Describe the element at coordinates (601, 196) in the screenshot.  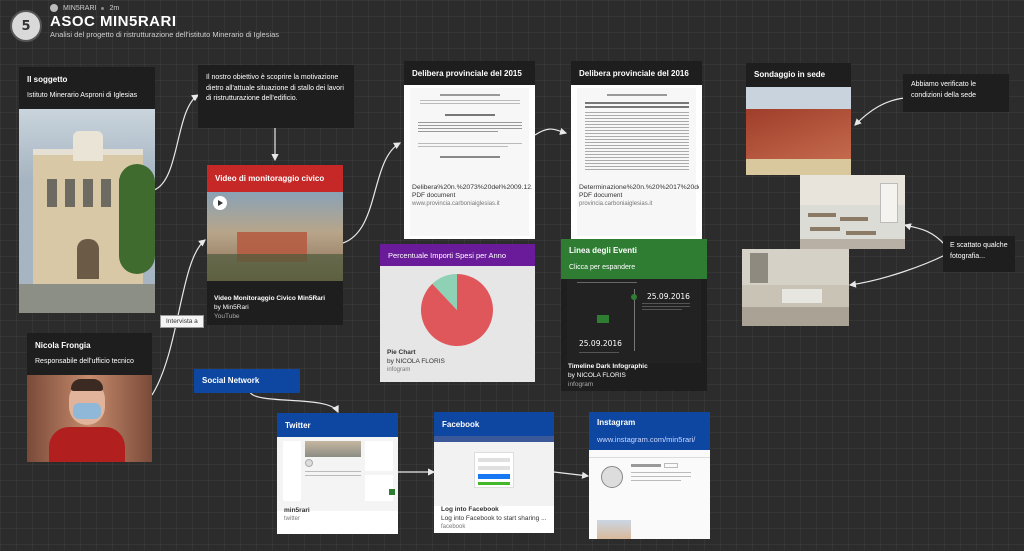
I see `delibera-2016-type: PDF document` at that location.